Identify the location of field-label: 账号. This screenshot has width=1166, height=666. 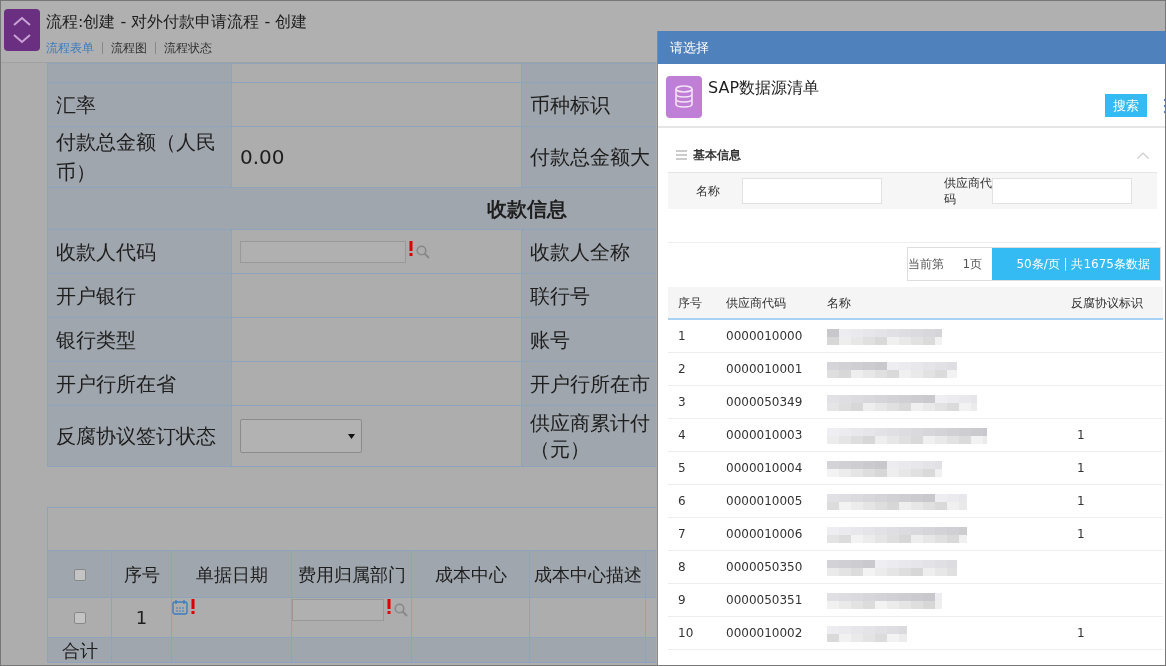
(550, 339).